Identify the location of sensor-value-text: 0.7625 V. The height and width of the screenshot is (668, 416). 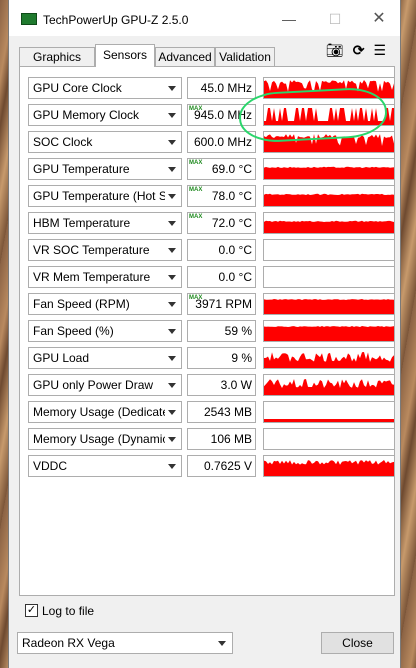
(227, 466).